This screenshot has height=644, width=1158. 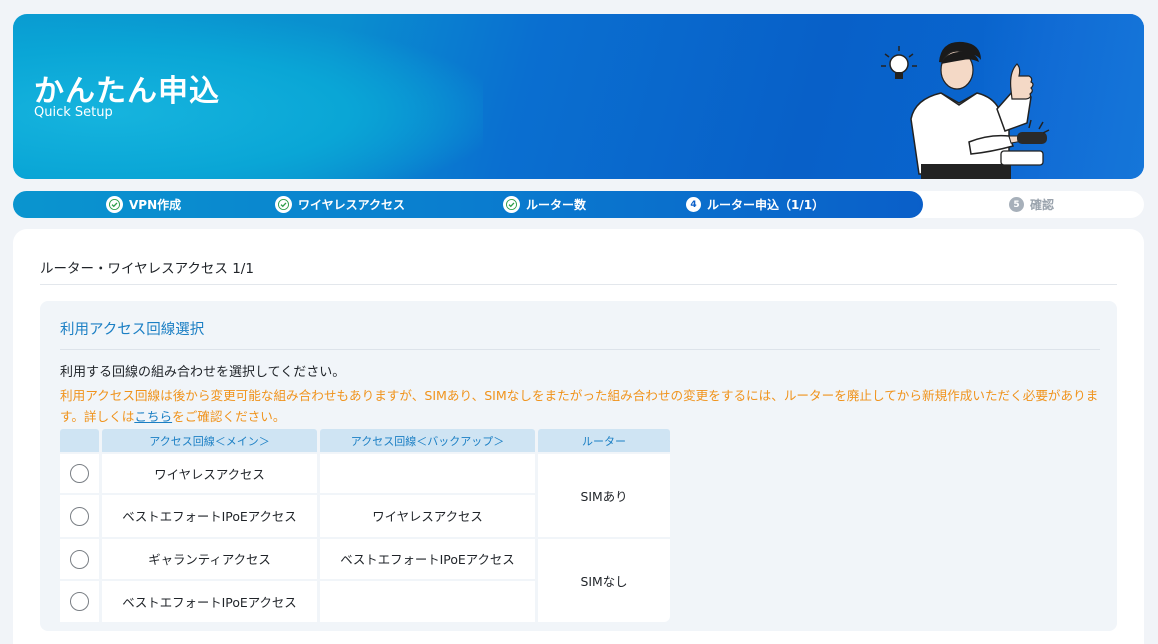 I want to click on table-header-radio, so click(x=79, y=440).